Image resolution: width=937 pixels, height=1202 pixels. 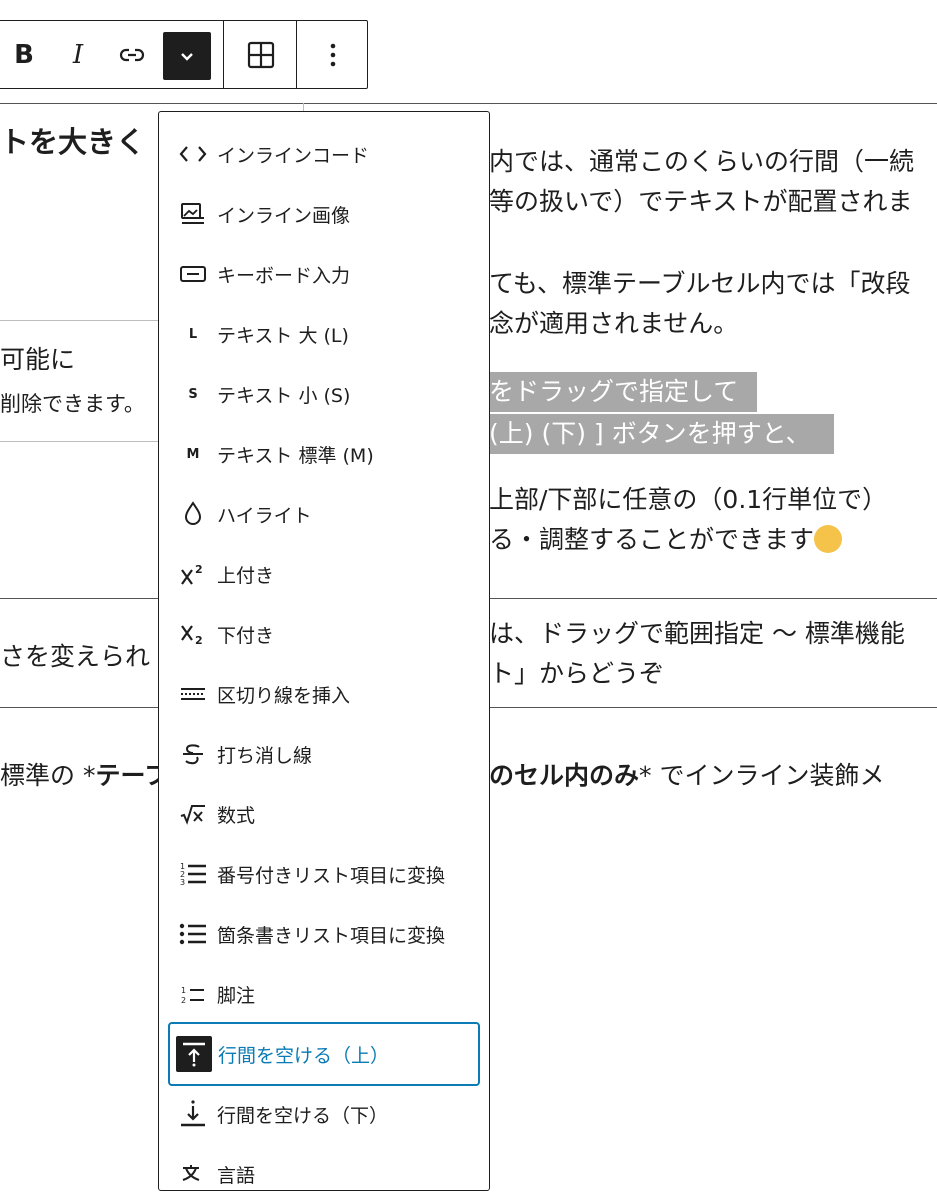 I want to click on menu-item-label: 箇条書きリスト項目に変換, so click(x=331, y=935).